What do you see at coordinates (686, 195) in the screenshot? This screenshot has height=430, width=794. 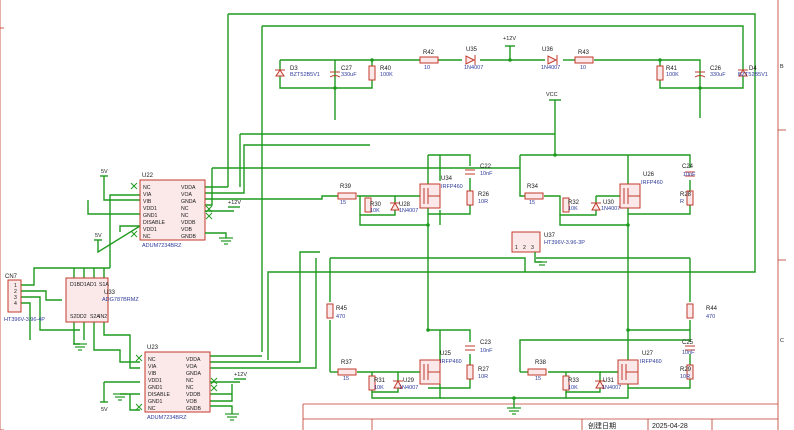 I see `r28-ref: R28` at bounding box center [686, 195].